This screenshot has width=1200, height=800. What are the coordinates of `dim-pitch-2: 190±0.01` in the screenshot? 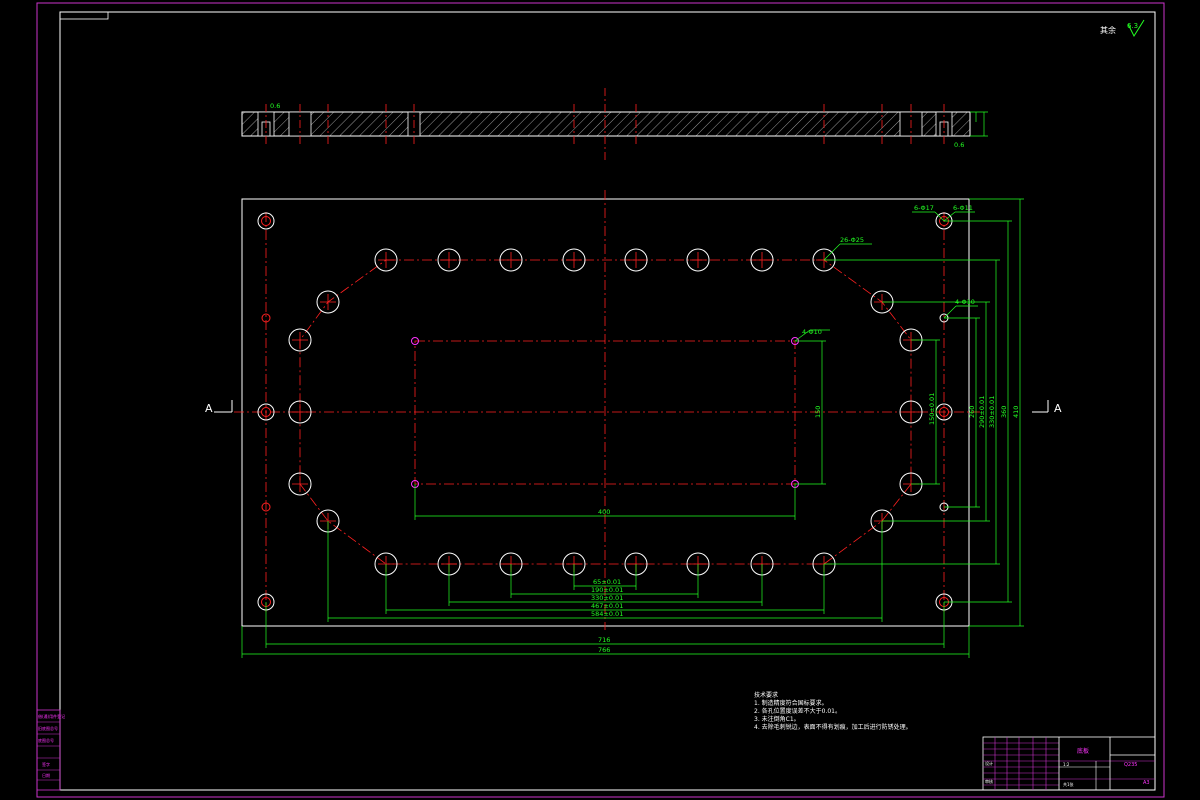 It's located at (607, 590).